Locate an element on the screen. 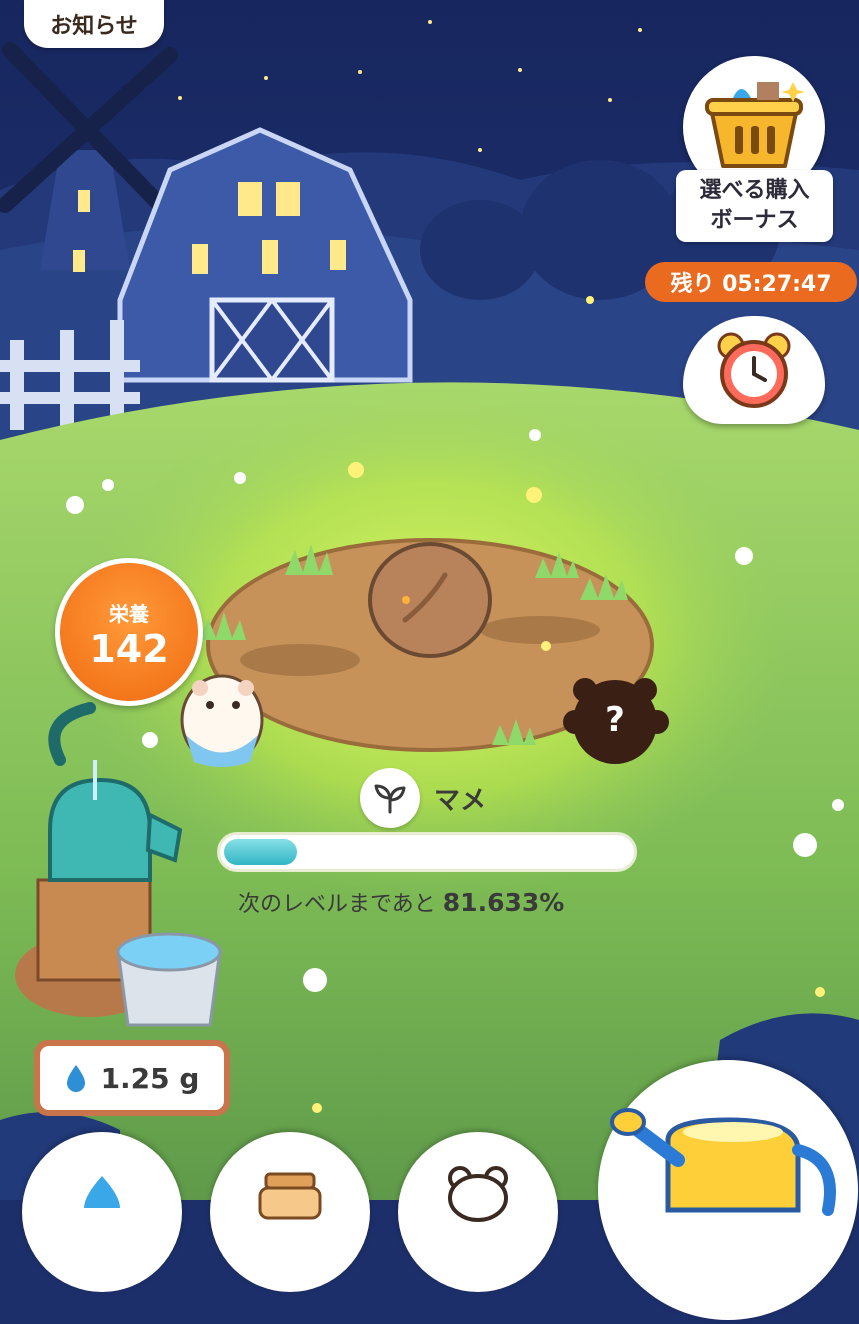  bottom-bear-button is located at coordinates (478, 1212).